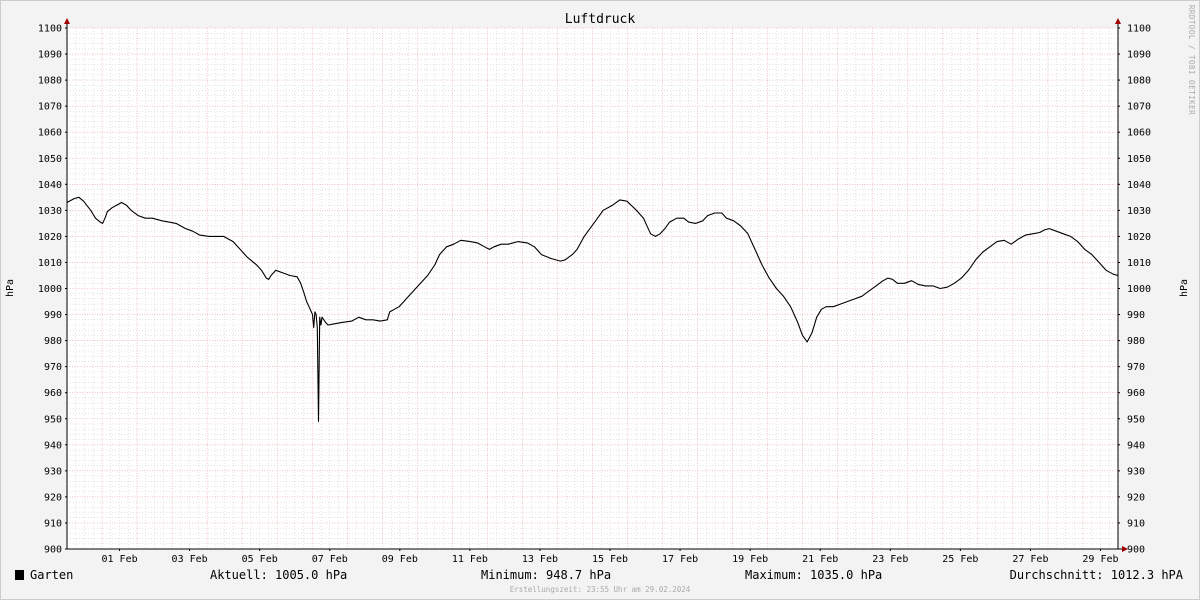 This screenshot has width=1200, height=600. Describe the element at coordinates (1136, 393) in the screenshot. I see `y-tick-label-right: 960` at that location.